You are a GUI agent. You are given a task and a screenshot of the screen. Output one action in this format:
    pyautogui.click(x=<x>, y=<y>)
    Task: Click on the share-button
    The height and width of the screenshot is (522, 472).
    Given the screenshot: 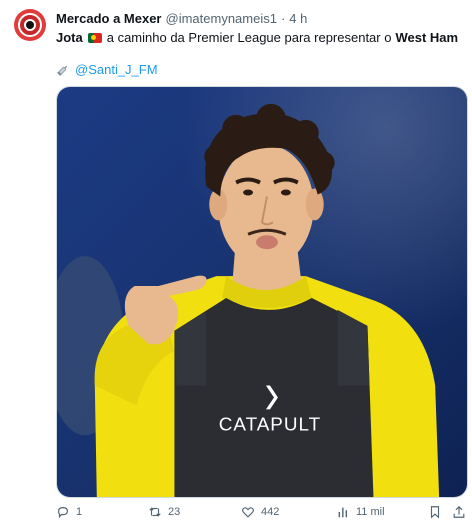 What is the action you would take?
    pyautogui.click(x=459, y=512)
    